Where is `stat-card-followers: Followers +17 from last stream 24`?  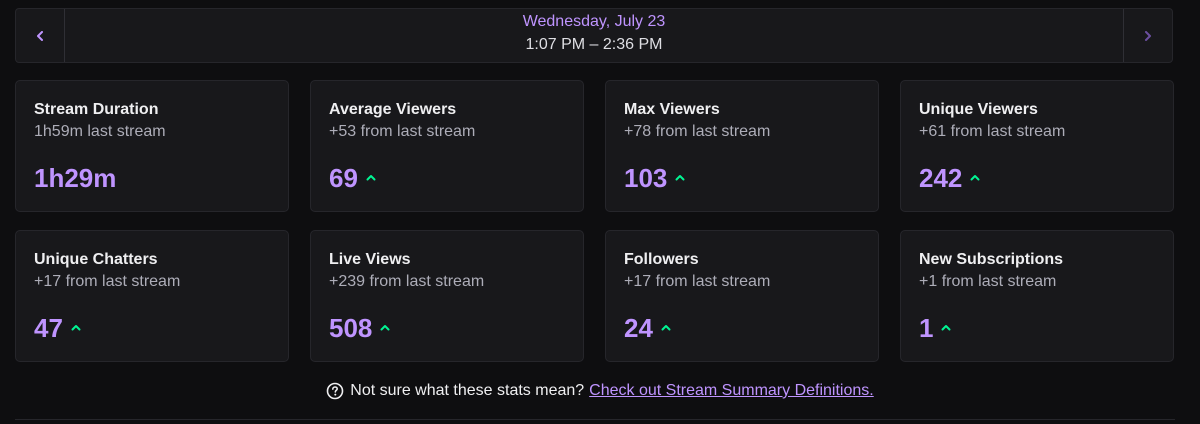 stat-card-followers: Followers +17 from last stream 24 is located at coordinates (742, 296).